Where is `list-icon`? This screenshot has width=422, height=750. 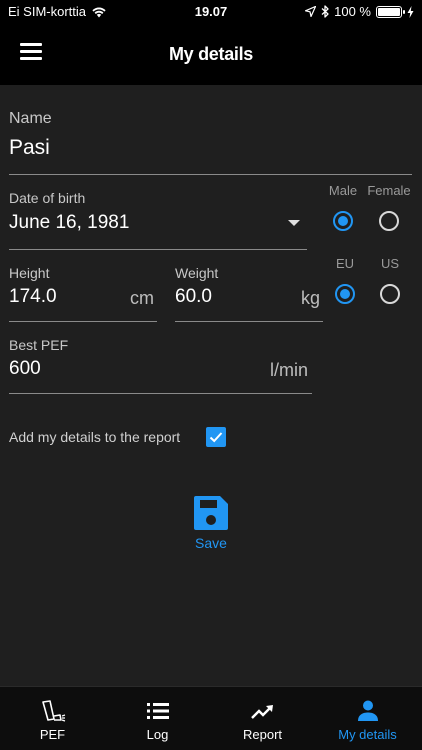
list-icon is located at coordinates (158, 711).